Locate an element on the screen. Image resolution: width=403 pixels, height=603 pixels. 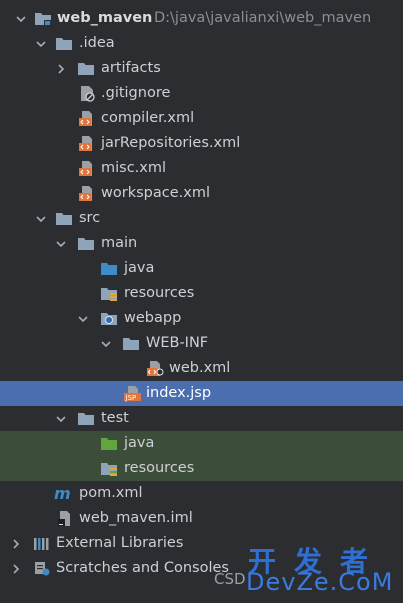
tree-row-idea: .idea is located at coordinates (201, 43).